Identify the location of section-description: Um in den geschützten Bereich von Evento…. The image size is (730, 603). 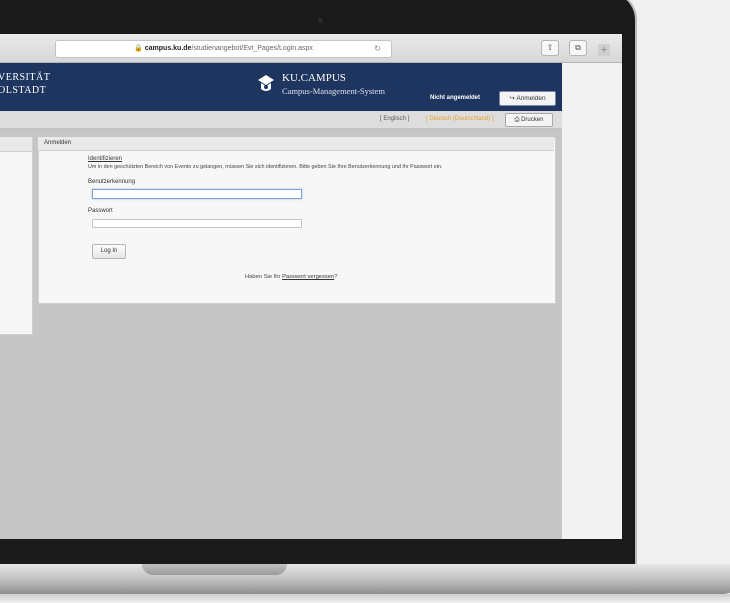
(265, 167).